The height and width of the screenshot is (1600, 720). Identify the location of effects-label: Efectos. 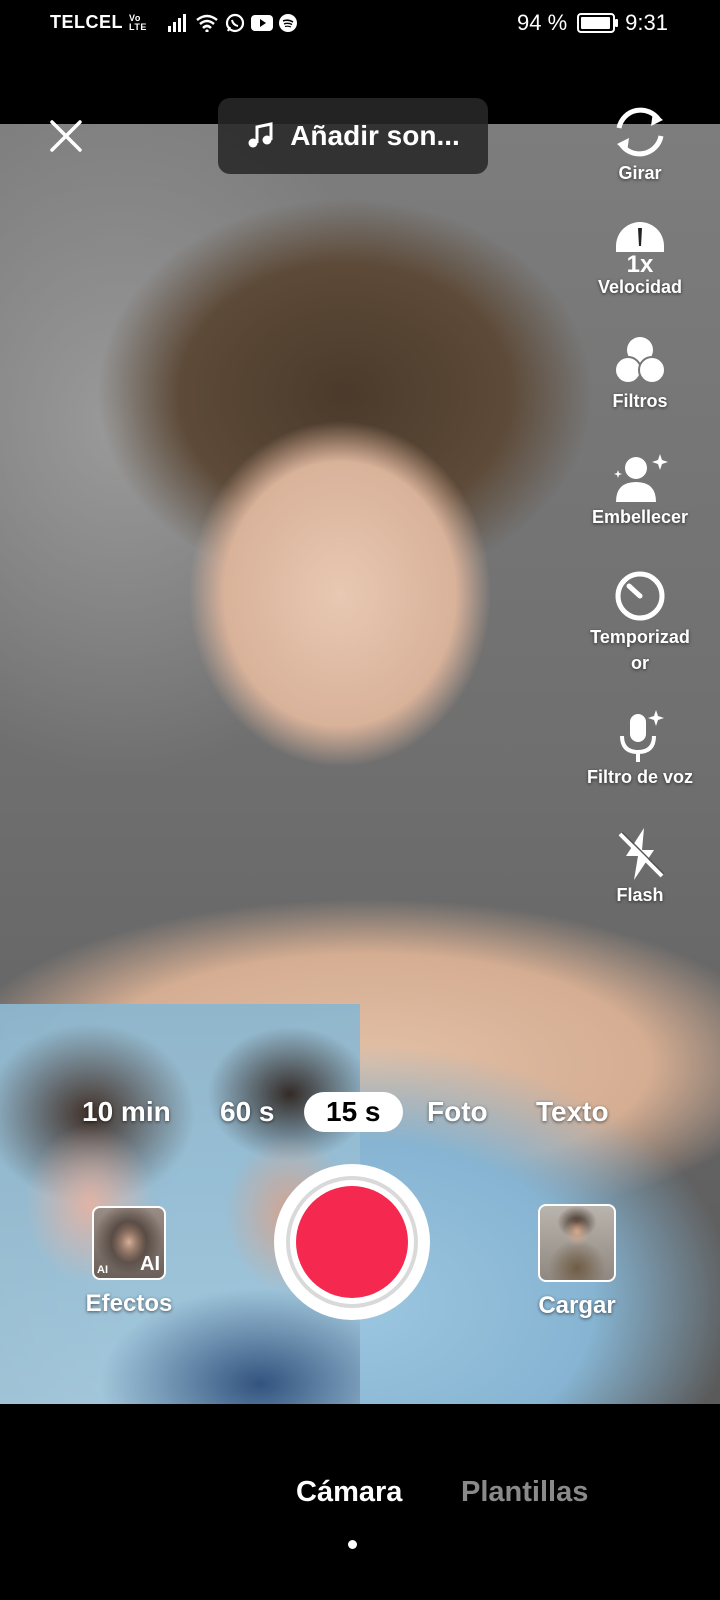
(129, 1303).